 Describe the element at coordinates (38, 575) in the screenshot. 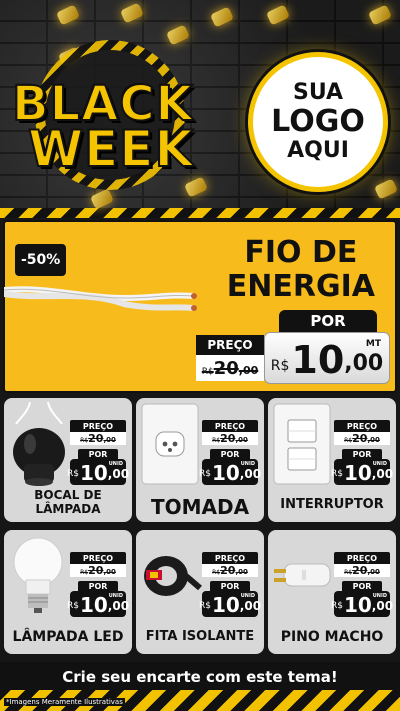

I see `led-bulb-icon` at that location.